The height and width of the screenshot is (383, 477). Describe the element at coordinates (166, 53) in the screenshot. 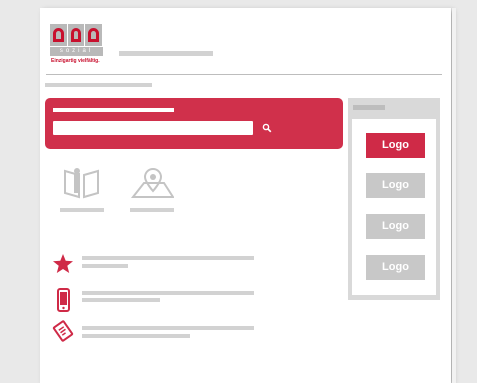

I see `header-title-placeholder` at that location.